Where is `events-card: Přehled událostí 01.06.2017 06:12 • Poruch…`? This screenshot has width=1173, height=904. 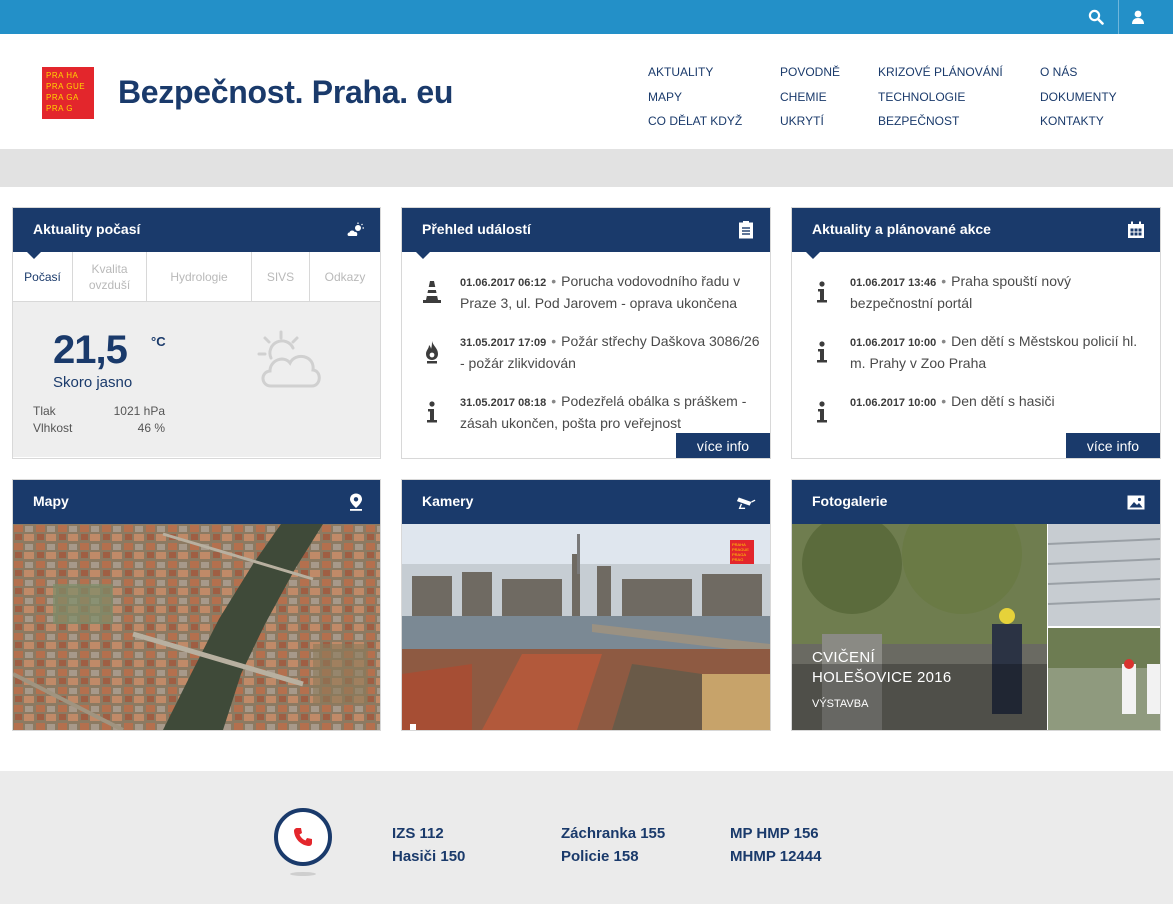
events-card: Přehled událostí 01.06.2017 06:12 • Poruch… is located at coordinates (586, 333).